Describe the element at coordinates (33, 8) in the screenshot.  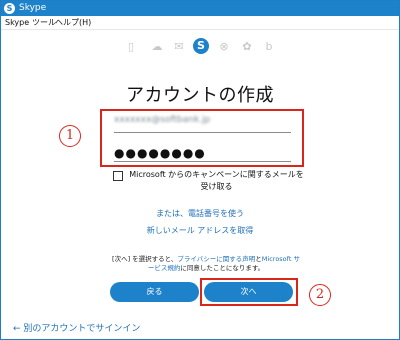
I see `window-title: Skype` at that location.